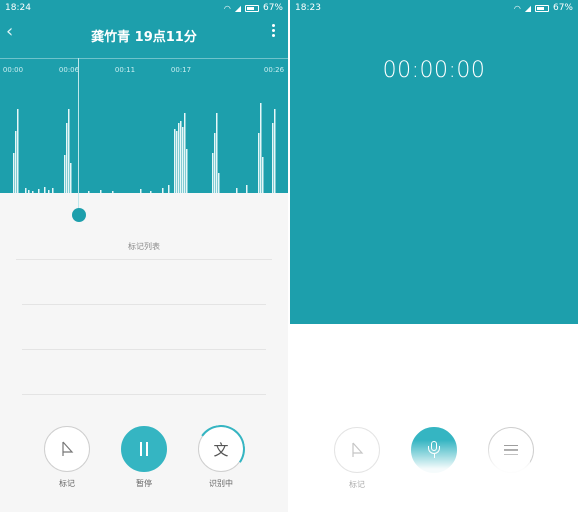 This screenshot has height=512, width=578. I want to click on status-time: 18:23, so click(308, 8).